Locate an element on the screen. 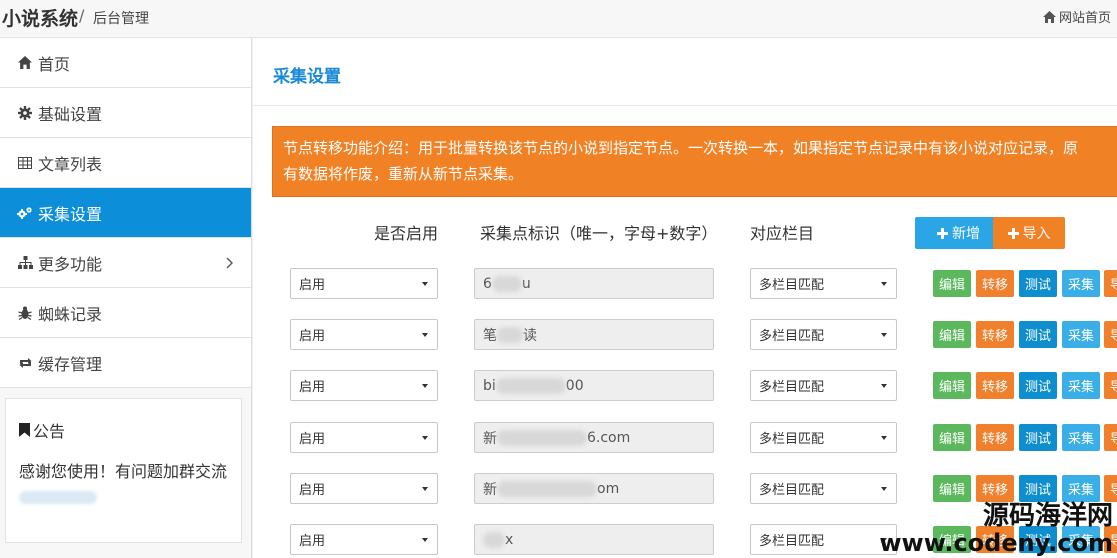  import-button-label: 导入 is located at coordinates (1036, 234).